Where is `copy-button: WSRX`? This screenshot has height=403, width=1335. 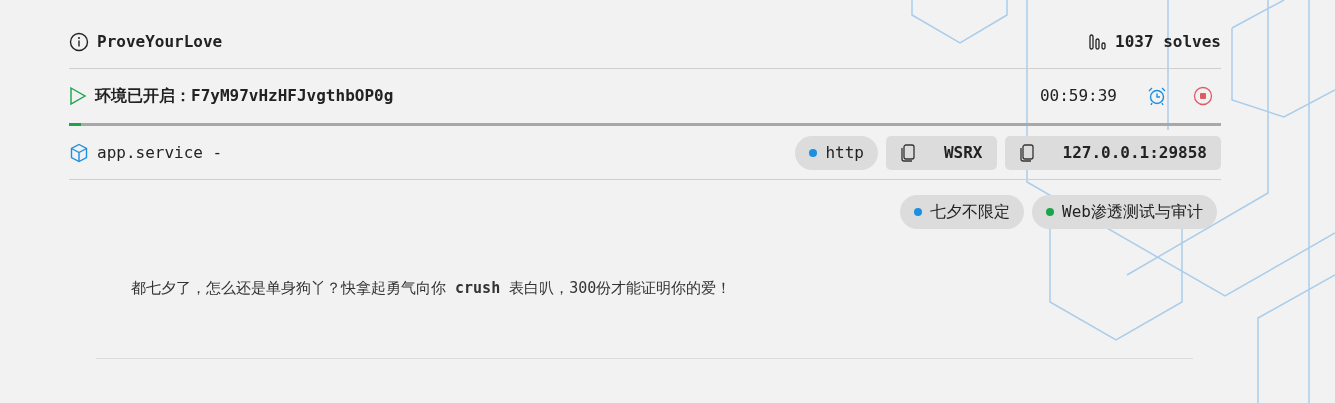
copy-button: WSRX is located at coordinates (941, 152).